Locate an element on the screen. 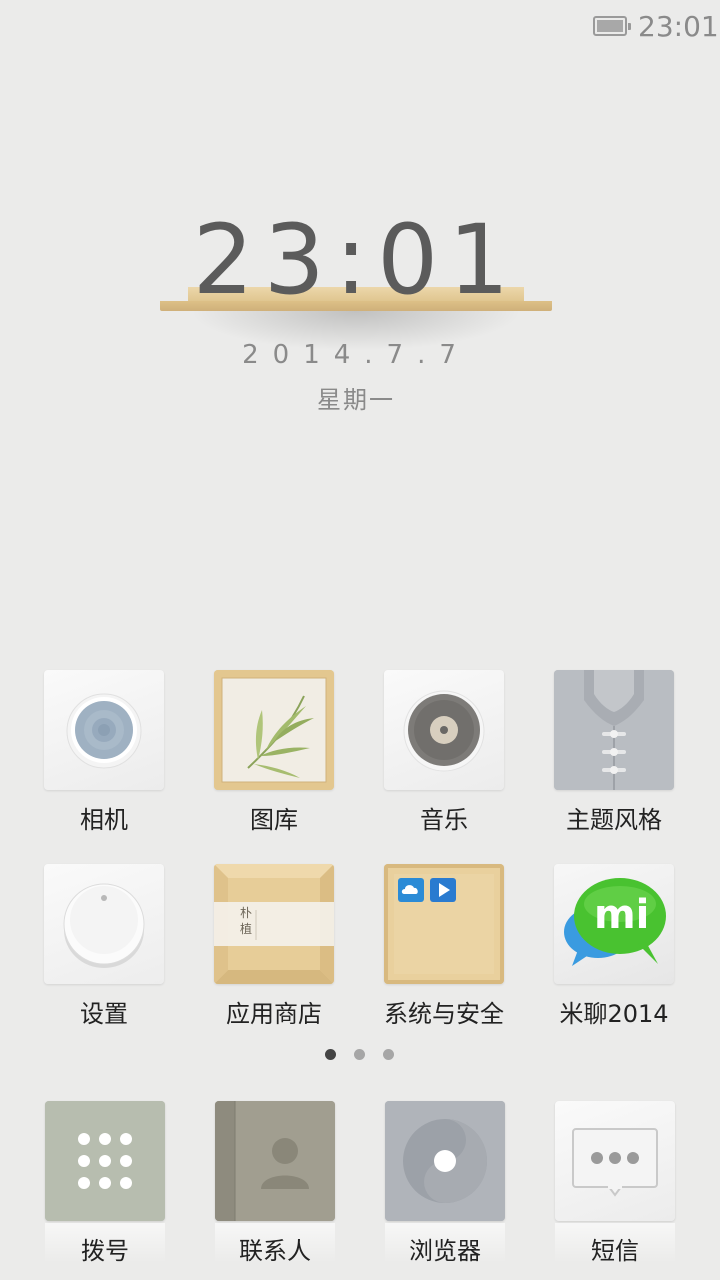 This screenshot has width=720, height=1280. dock-contacts: 联系人 is located at coordinates (275, 1189).